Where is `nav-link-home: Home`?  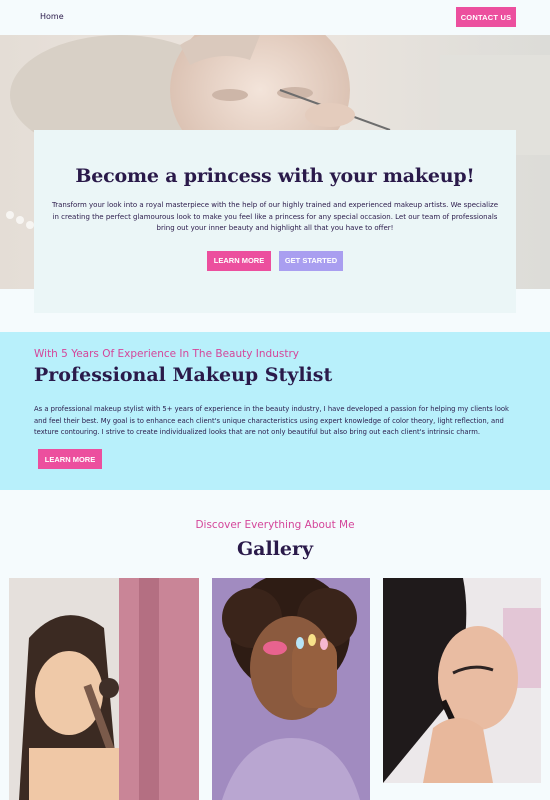 nav-link-home: Home is located at coordinates (52, 16).